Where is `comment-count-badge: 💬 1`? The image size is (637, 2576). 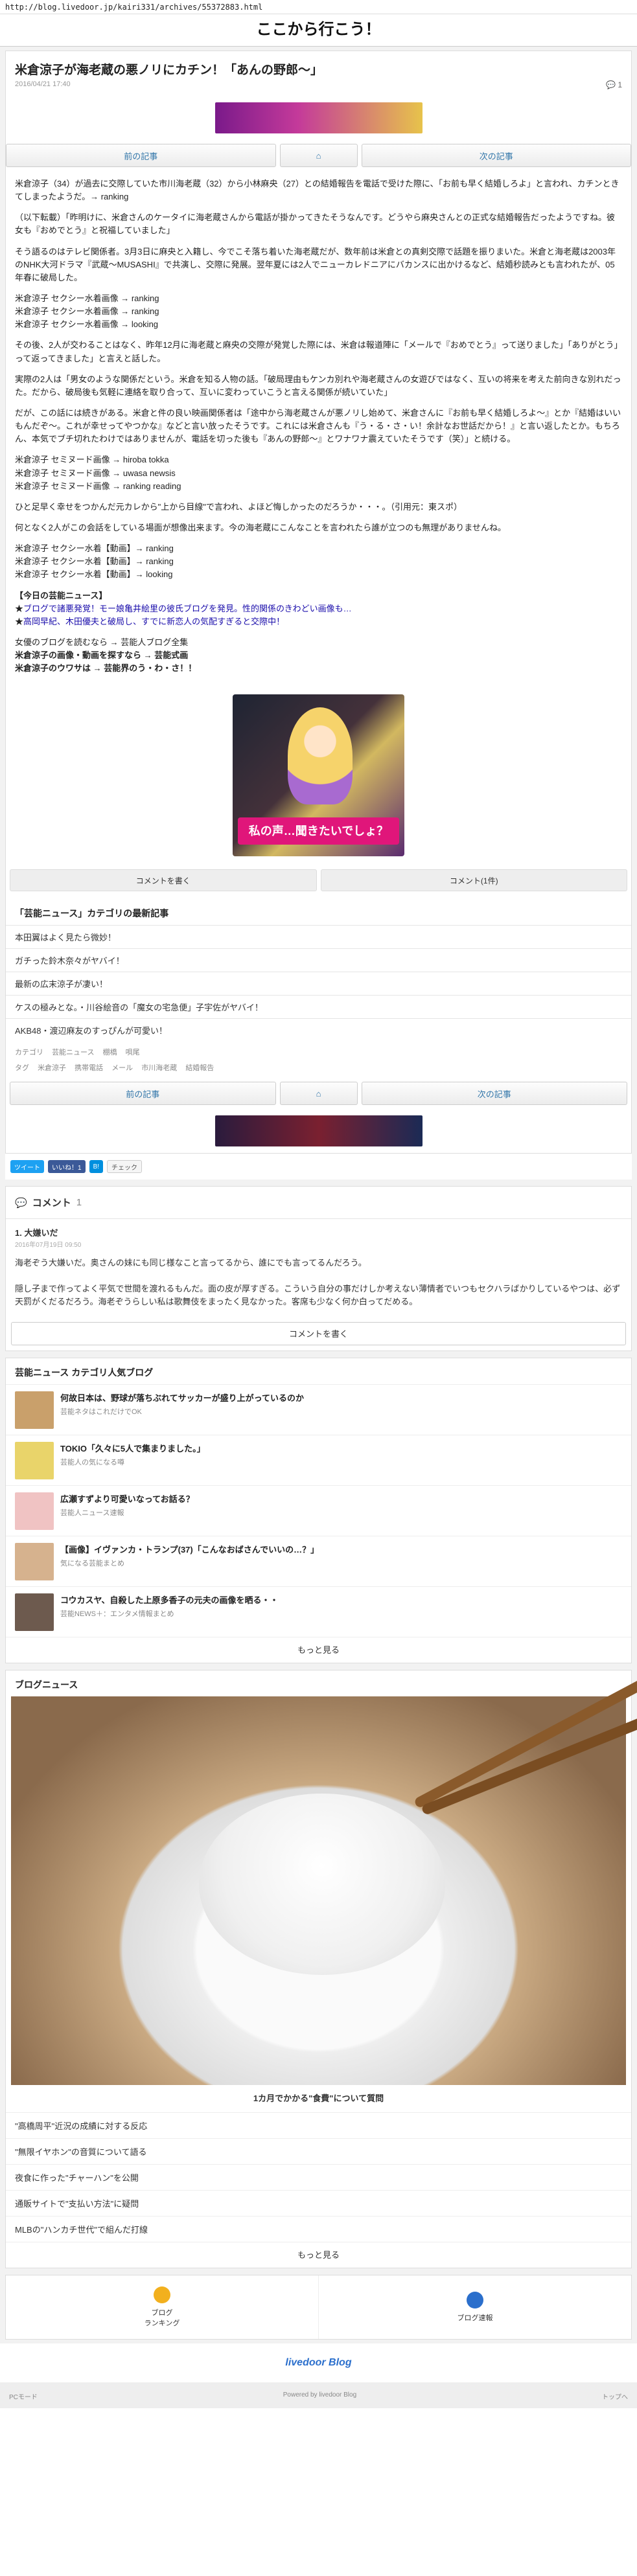 comment-count-badge: 💬 1 is located at coordinates (614, 85).